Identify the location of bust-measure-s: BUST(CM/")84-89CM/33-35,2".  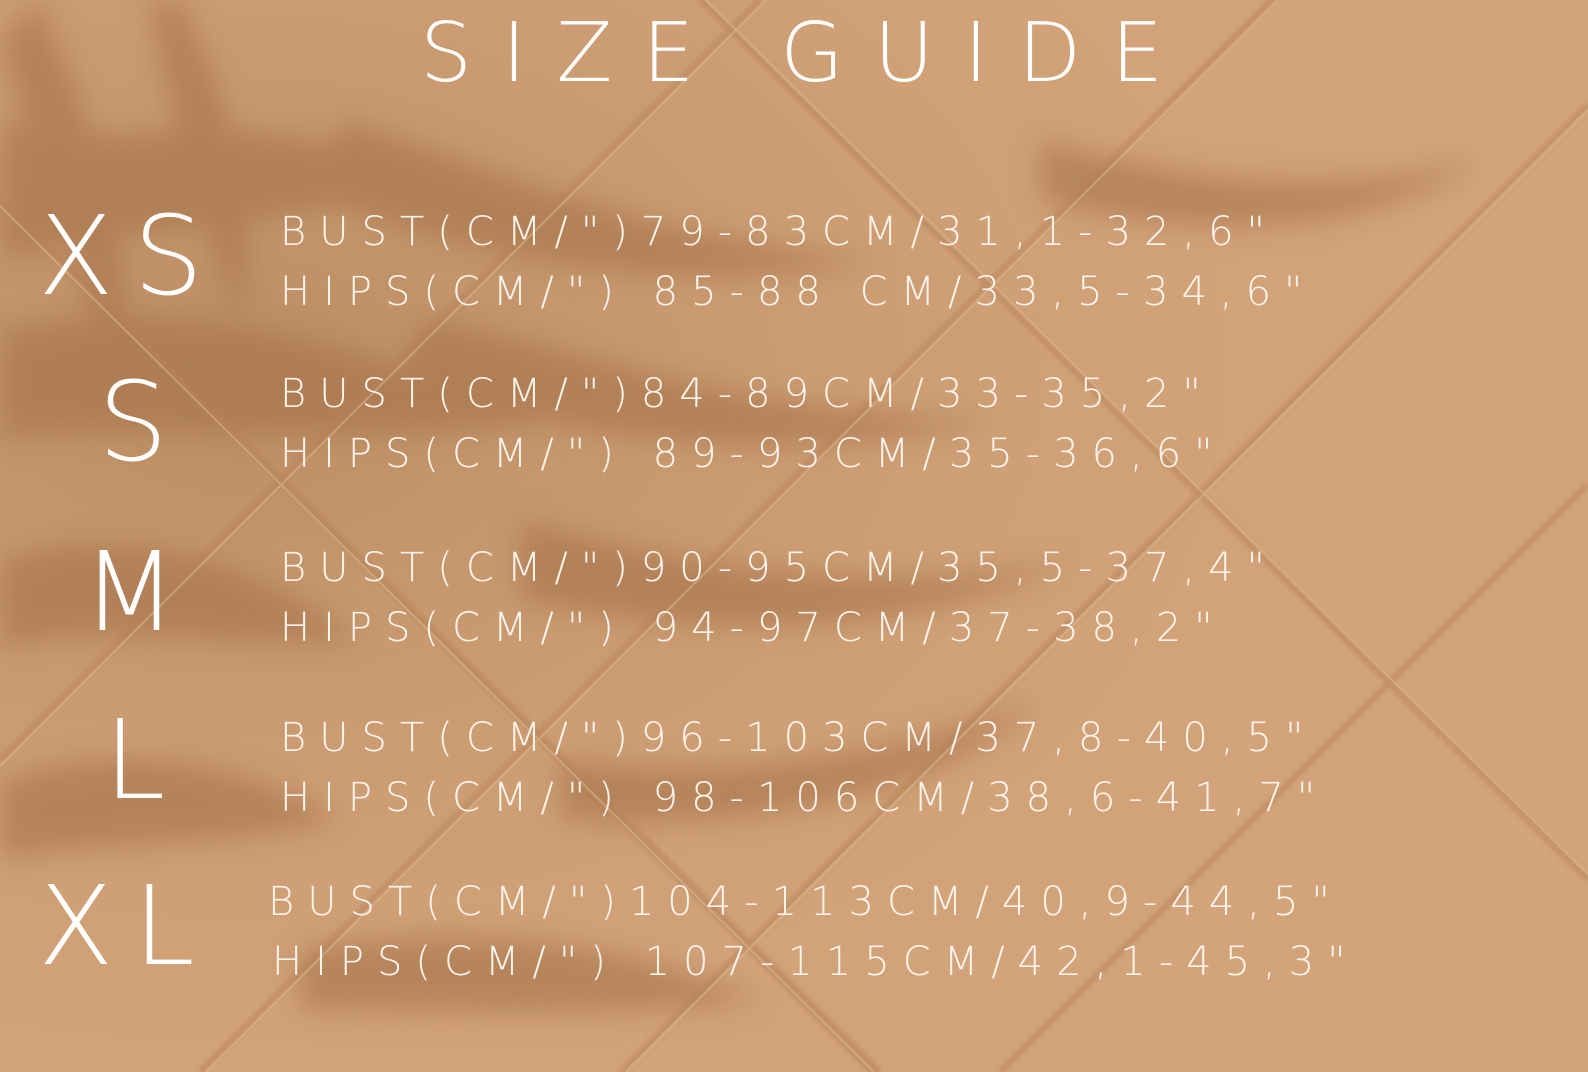
(747, 394).